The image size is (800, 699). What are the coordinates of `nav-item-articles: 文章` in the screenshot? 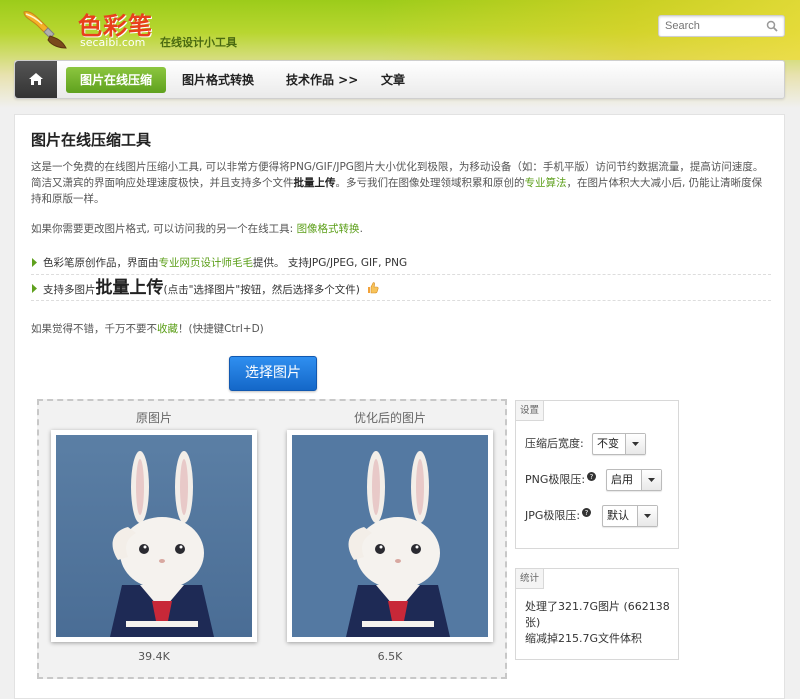 It's located at (393, 80).